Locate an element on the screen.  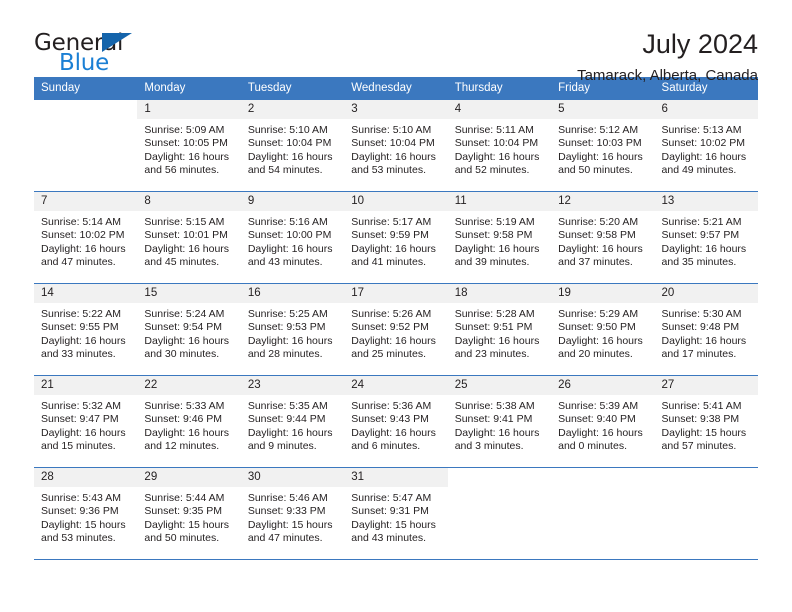
daylight-text-line2: and 52 minutes. is located at coordinates (492, 170).